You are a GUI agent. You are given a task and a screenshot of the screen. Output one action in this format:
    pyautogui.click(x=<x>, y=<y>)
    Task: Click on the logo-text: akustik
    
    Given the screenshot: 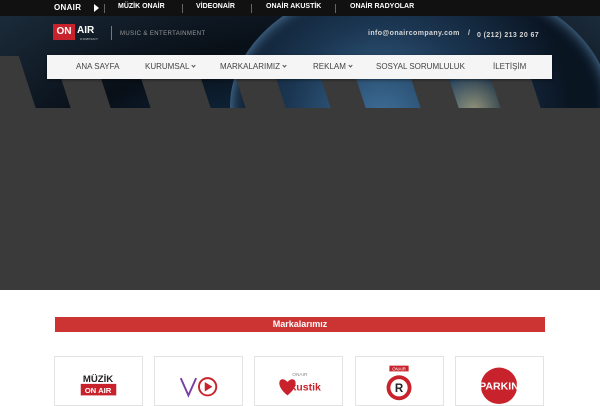 What is the action you would take?
    pyautogui.click(x=303, y=388)
    